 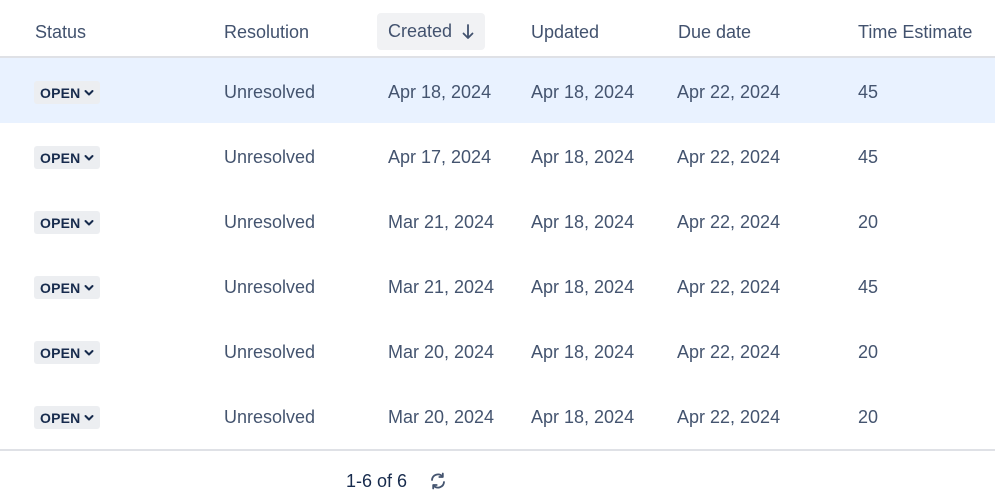 What do you see at coordinates (440, 92) in the screenshot?
I see `cell-created: Apr 18, 2024` at bounding box center [440, 92].